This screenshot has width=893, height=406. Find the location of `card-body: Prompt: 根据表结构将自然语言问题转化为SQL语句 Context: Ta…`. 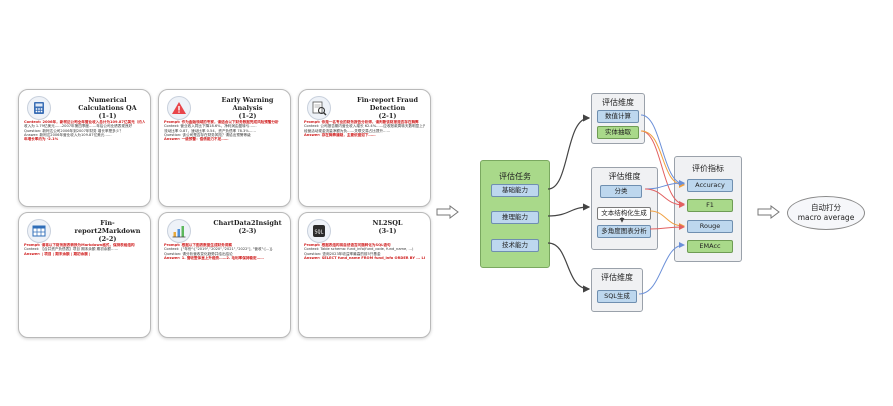

card-body: Prompt: 根据表结构将自然语言问题转化为SQL语句 Context: Ta… is located at coordinates (364, 251).